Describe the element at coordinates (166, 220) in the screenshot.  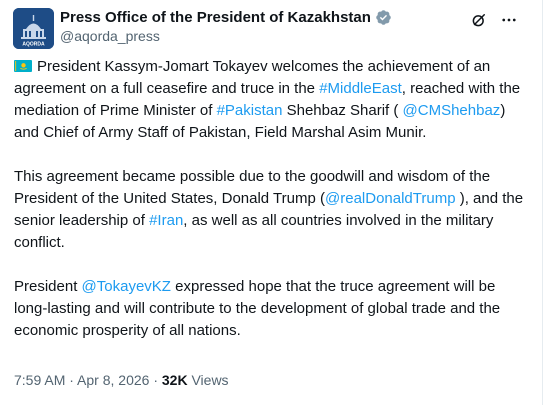
I see `hashtag-iran-link: #Iran` at that location.